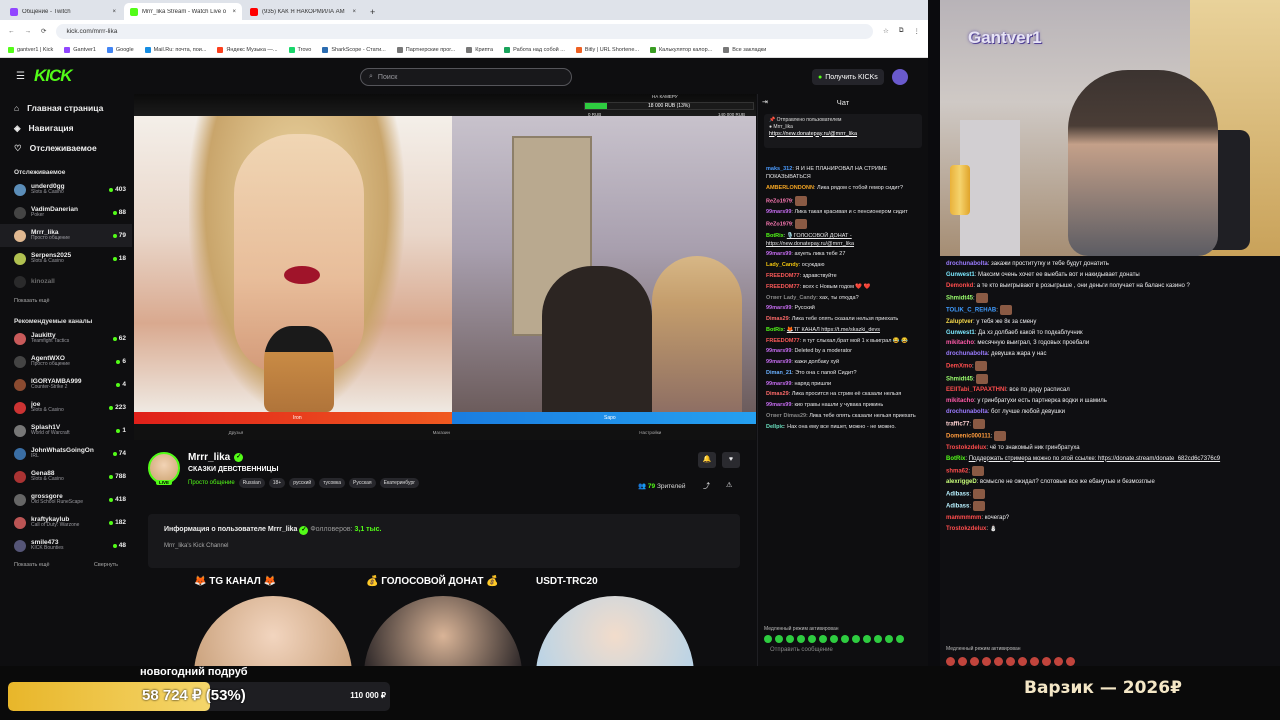  Describe the element at coordinates (963, 518) in the screenshot. I see `twitch-username: mammmmm` at that location.